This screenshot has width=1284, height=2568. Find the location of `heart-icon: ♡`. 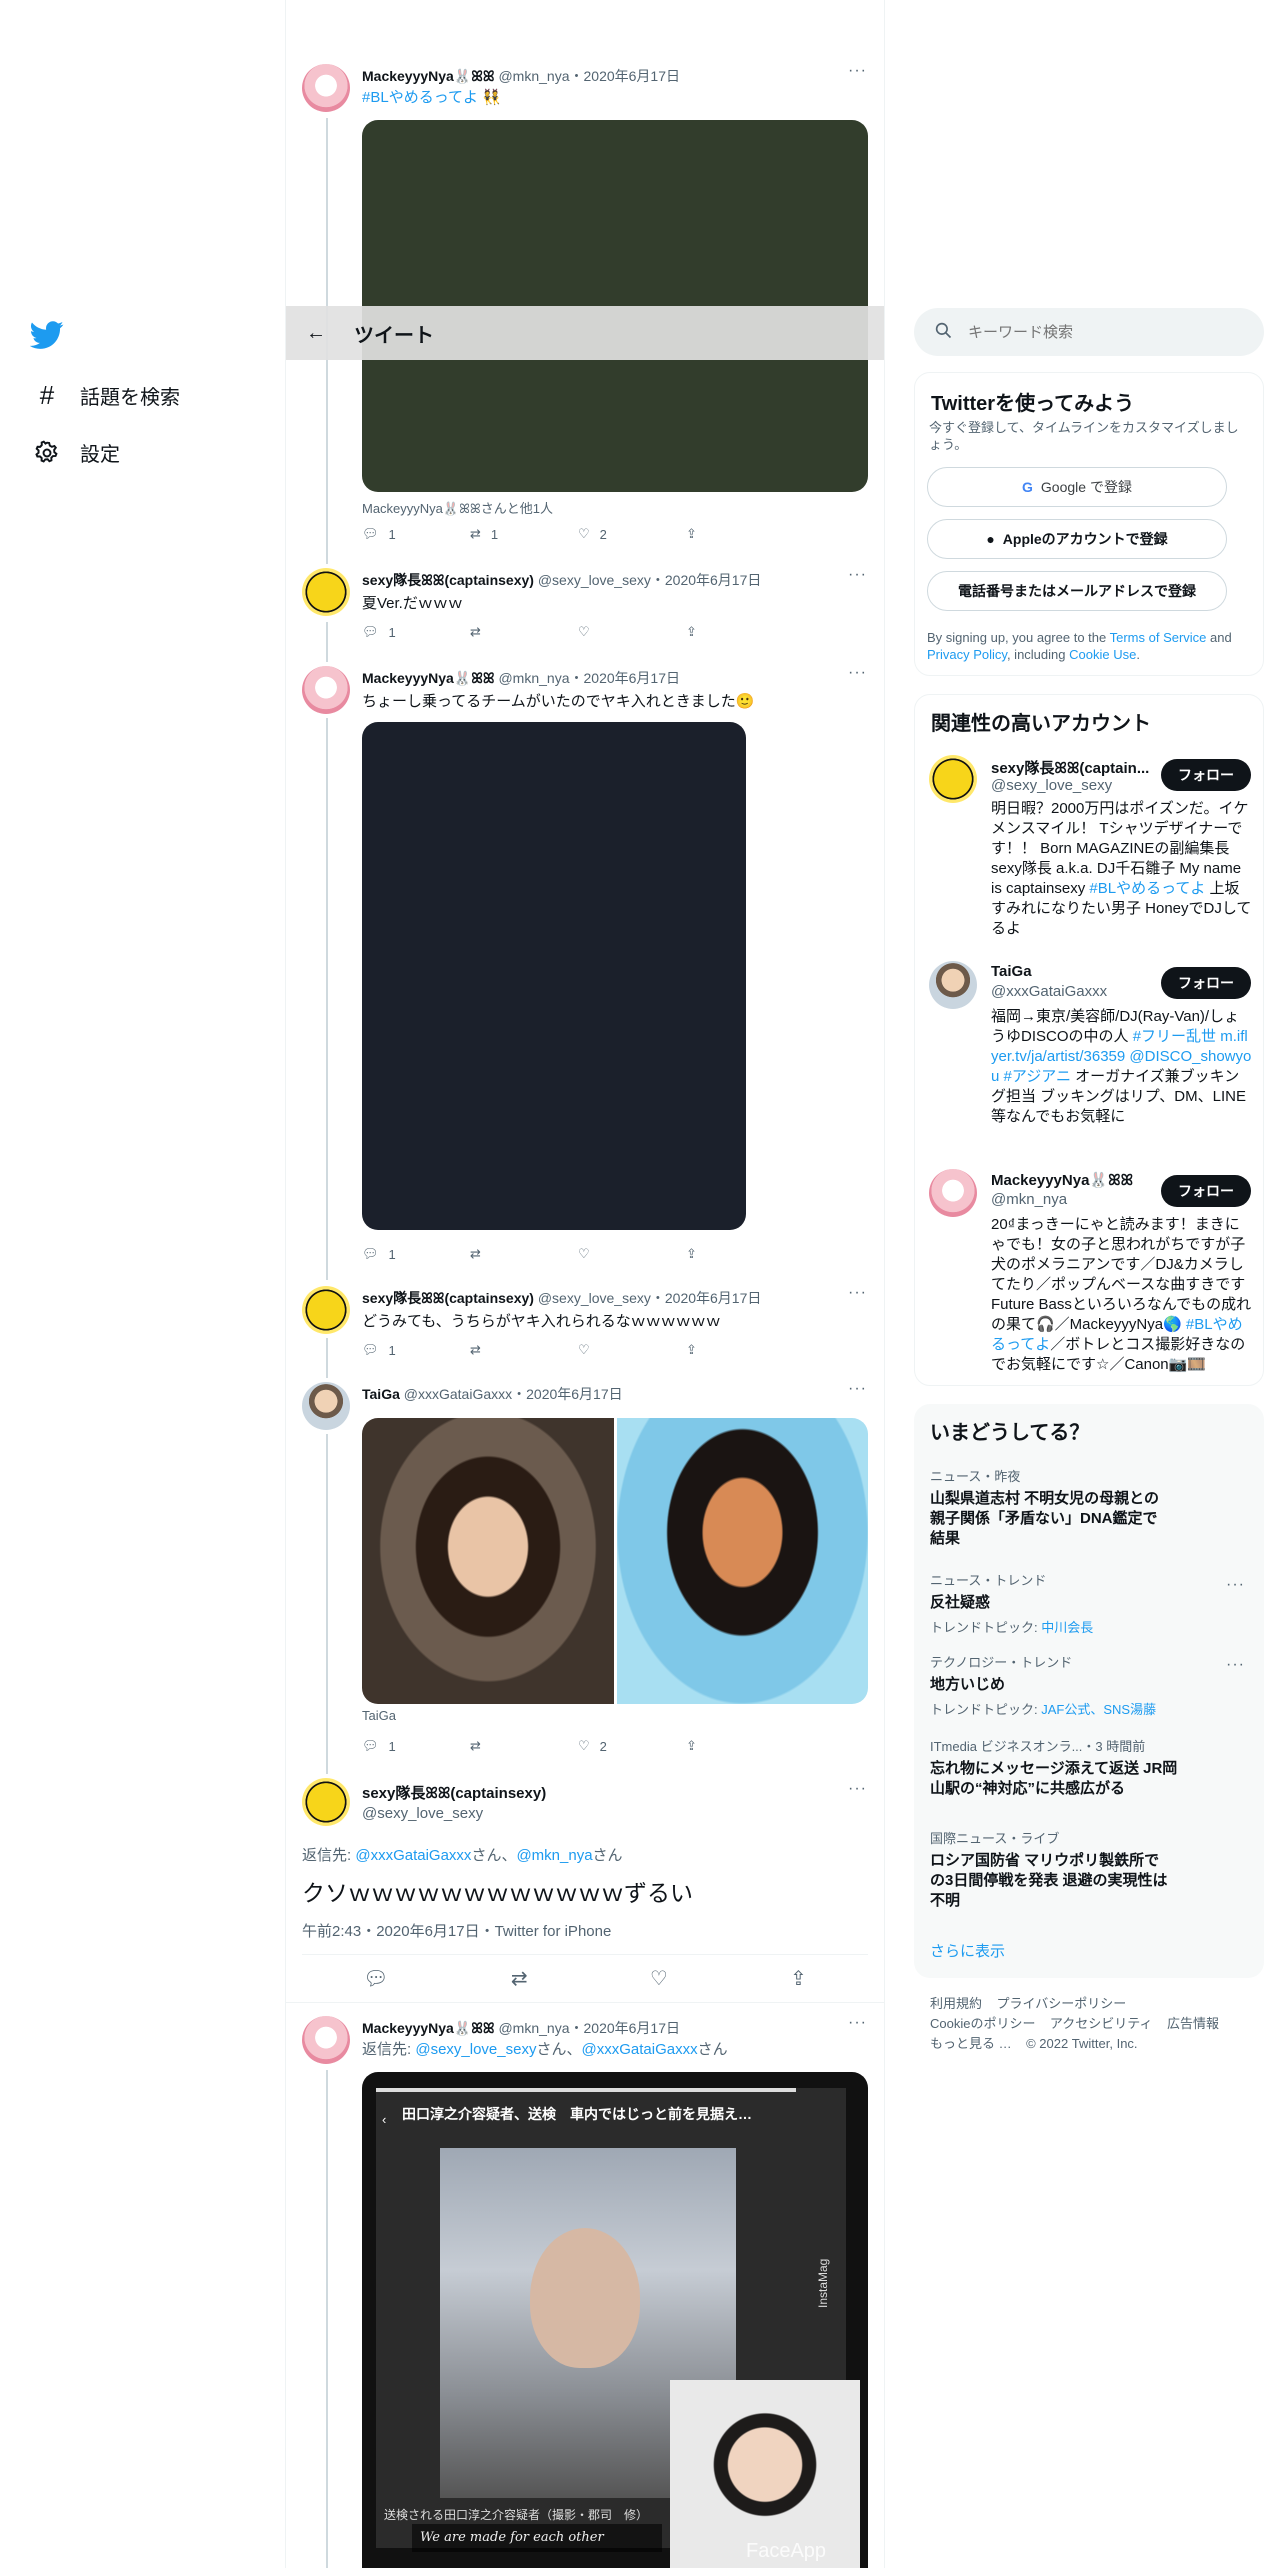

heart-icon: ♡ is located at coordinates (659, 1978).